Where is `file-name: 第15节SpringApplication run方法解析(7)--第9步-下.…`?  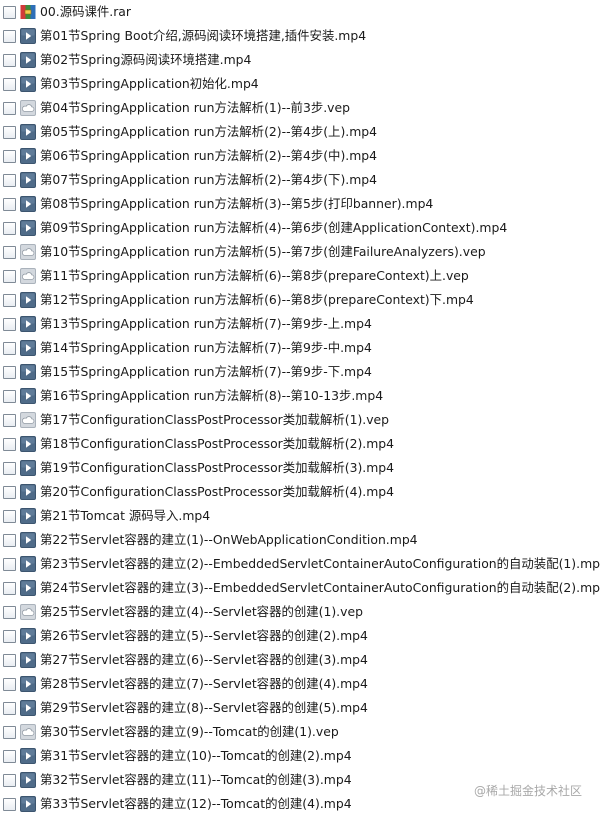
file-name: 第15节SpringApplication run方法解析(7)--第9步-下.… is located at coordinates (206, 372).